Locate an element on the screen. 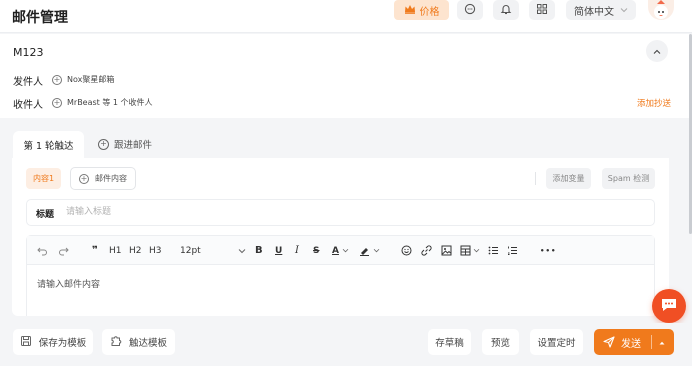 This screenshot has width=692, height=366. add-cc-link: 添加抄送 is located at coordinates (654, 103).